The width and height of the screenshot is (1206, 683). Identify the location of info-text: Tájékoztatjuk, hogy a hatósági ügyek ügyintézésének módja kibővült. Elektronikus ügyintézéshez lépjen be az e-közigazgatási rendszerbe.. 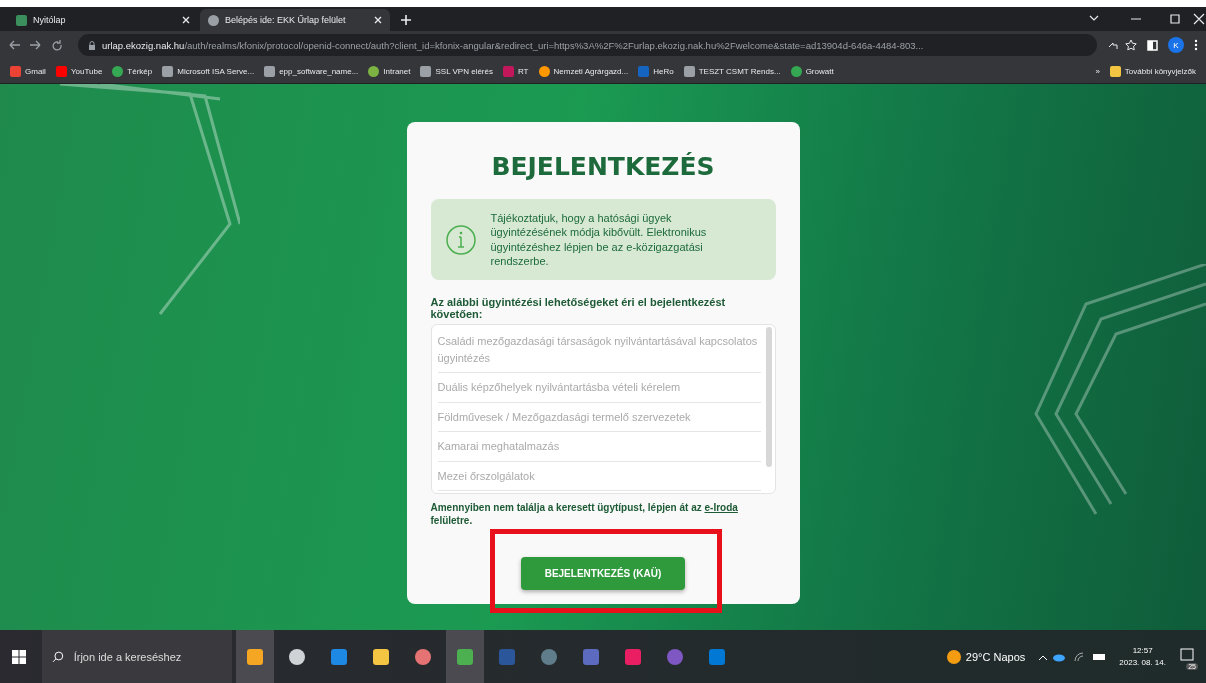
(599, 240).